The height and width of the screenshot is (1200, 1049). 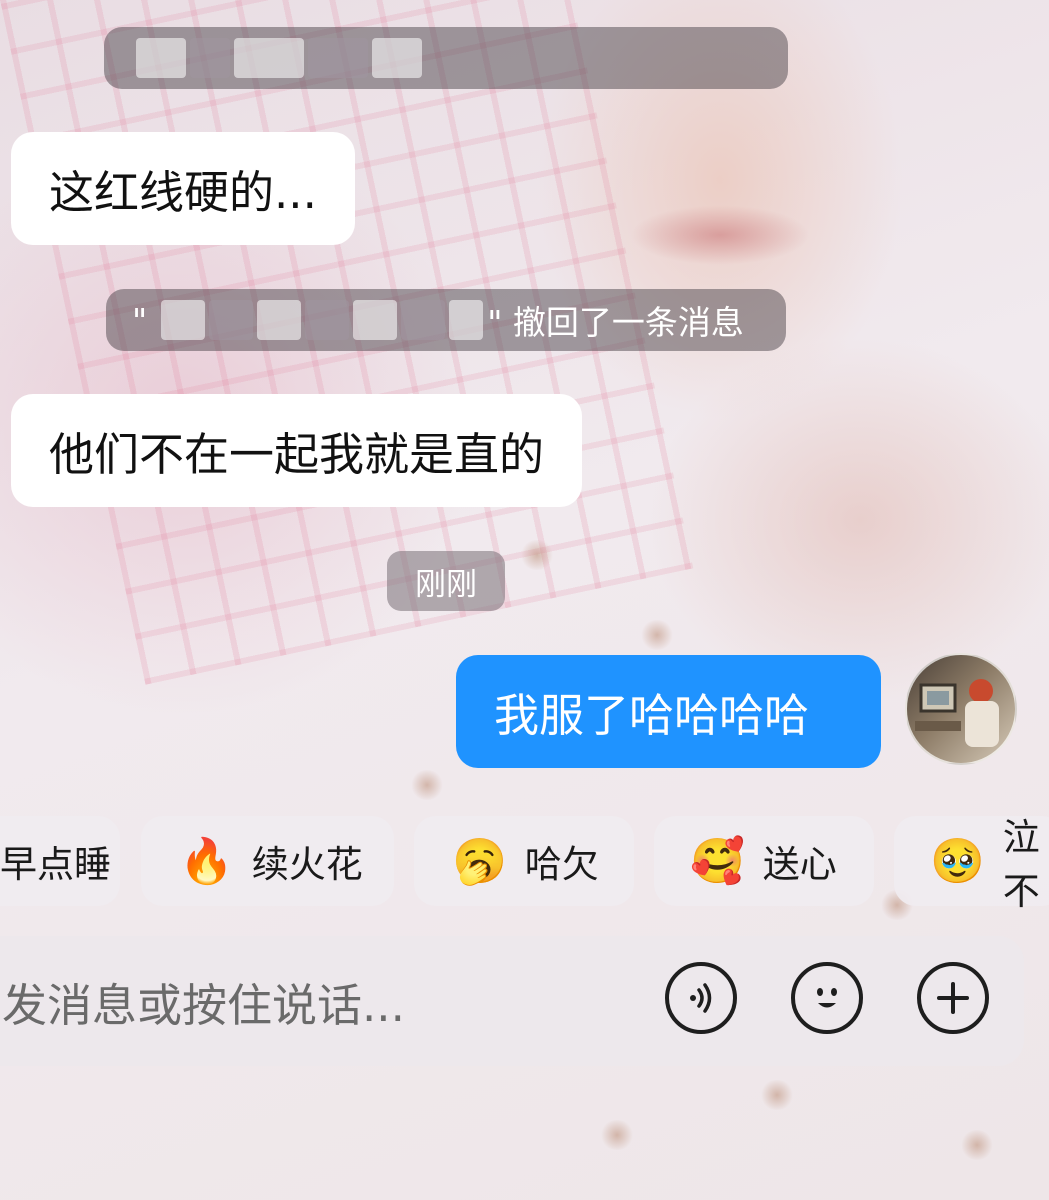 I want to click on yawn-face-icon: 🥱, so click(x=479, y=861).